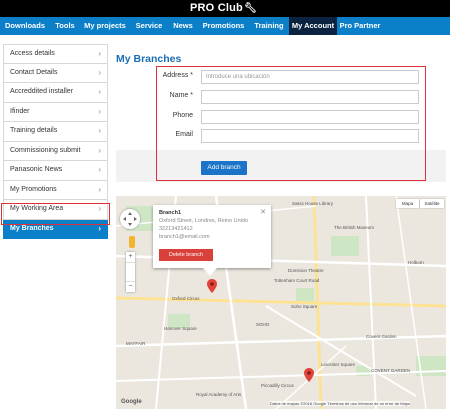 Image resolution: width=450 pixels, height=413 pixels. I want to click on nav-promotions: Promotions, so click(223, 26).